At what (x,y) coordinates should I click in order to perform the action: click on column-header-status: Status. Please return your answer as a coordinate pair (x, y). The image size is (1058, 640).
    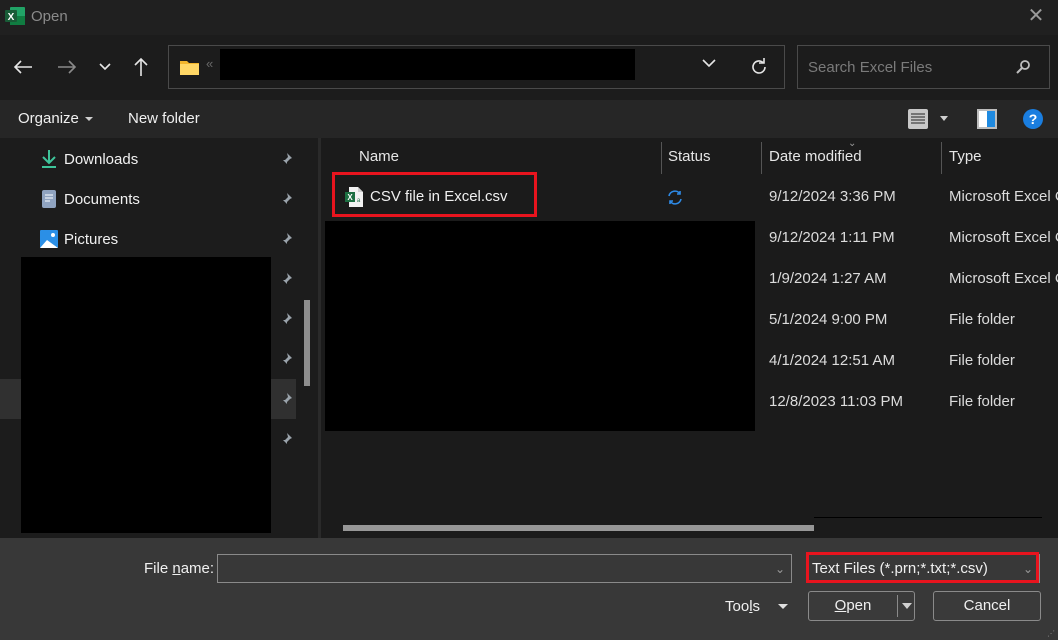
    Looking at the image, I should click on (712, 156).